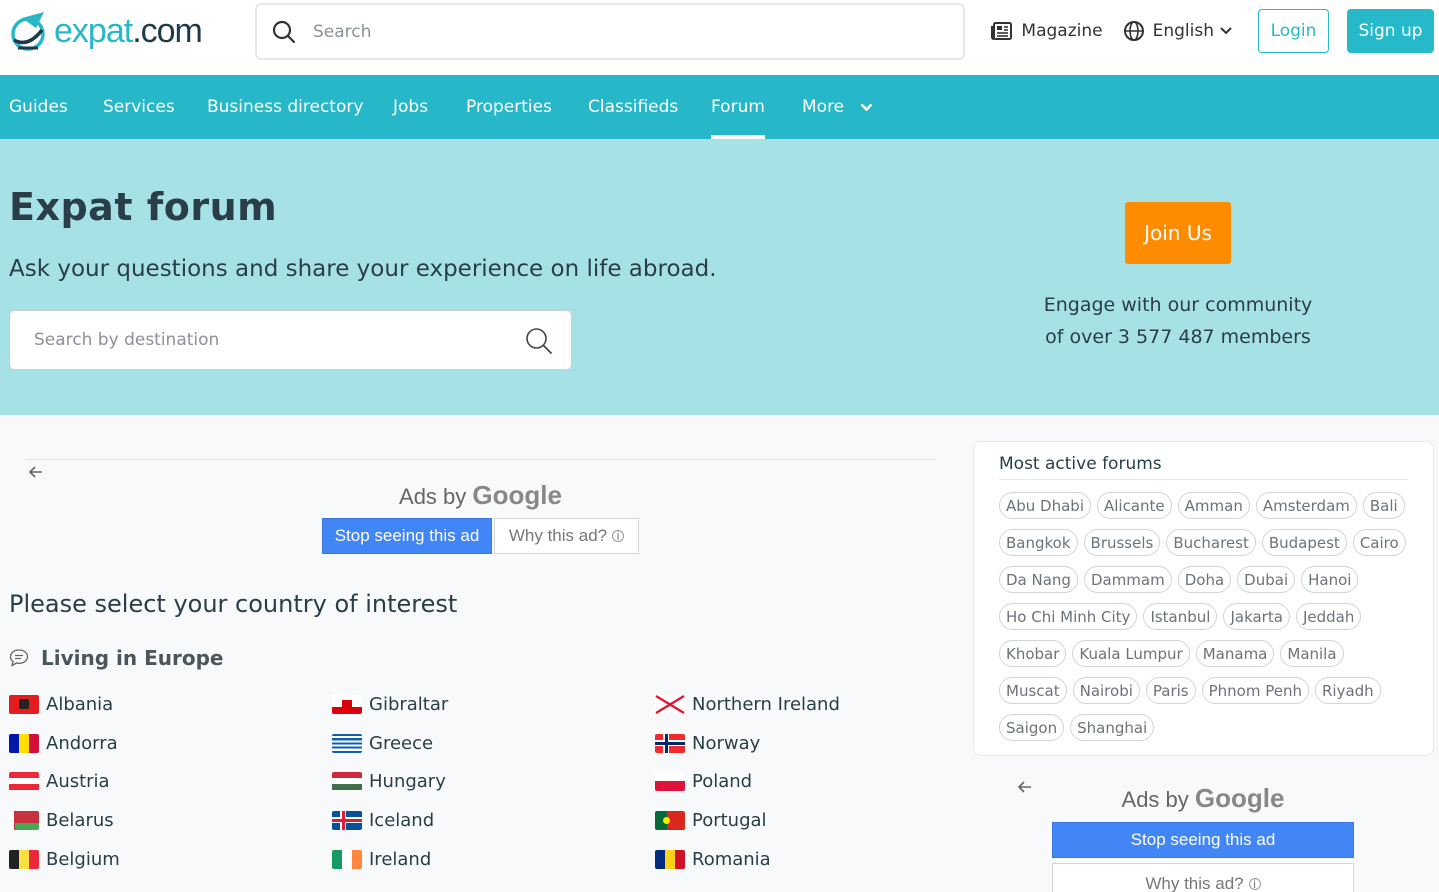 The width and height of the screenshot is (1439, 892). I want to click on forum-tag-riyadh: Riyadh, so click(1347, 690).